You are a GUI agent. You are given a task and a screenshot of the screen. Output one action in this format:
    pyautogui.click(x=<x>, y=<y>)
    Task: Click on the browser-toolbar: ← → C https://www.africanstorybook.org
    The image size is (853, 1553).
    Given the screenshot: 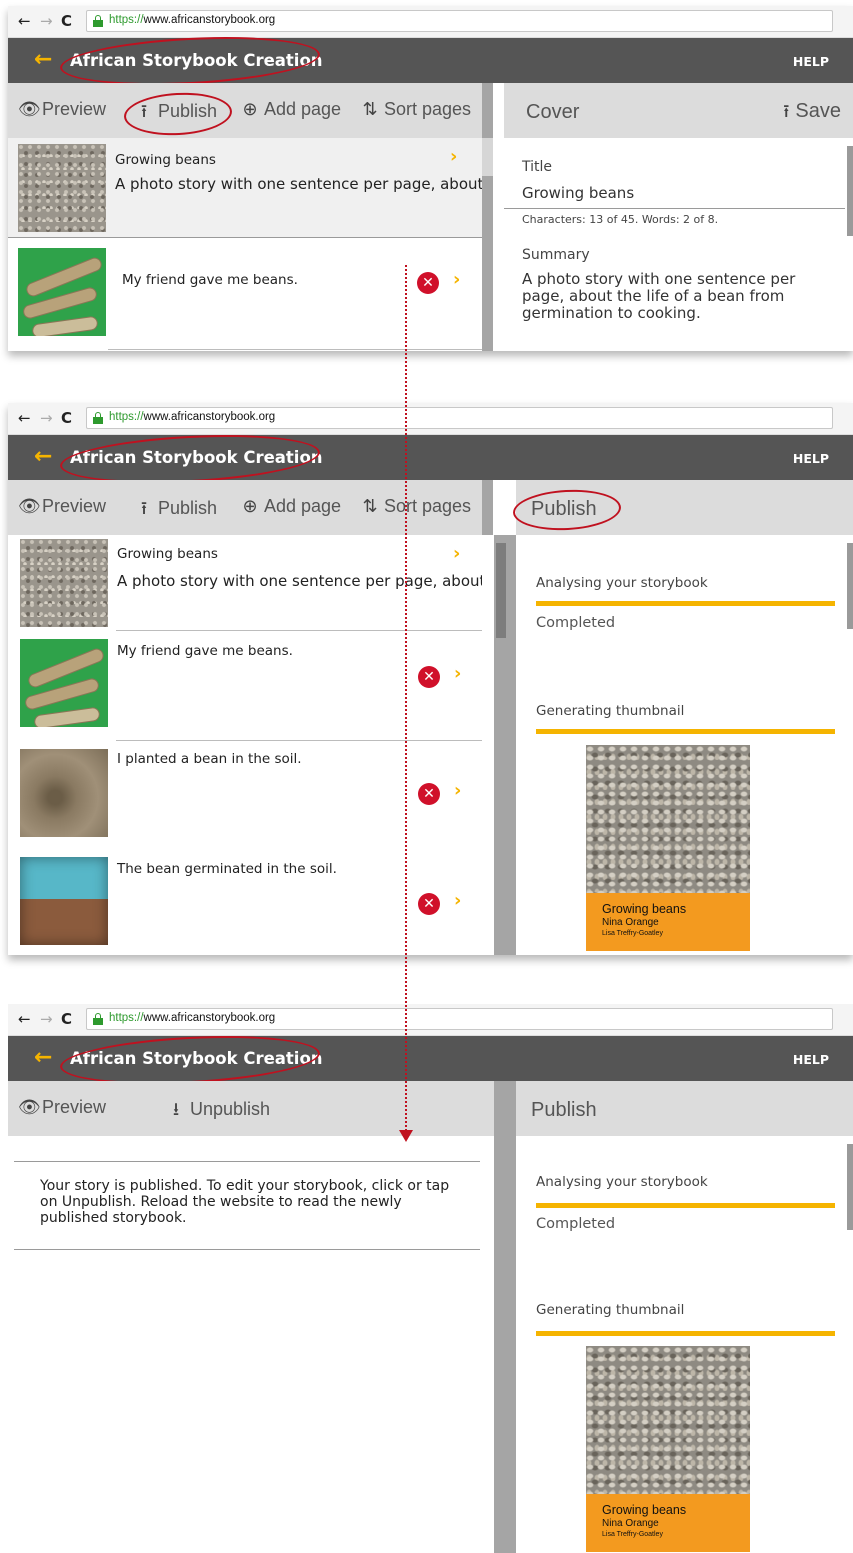 What is the action you would take?
    pyautogui.click(x=430, y=22)
    